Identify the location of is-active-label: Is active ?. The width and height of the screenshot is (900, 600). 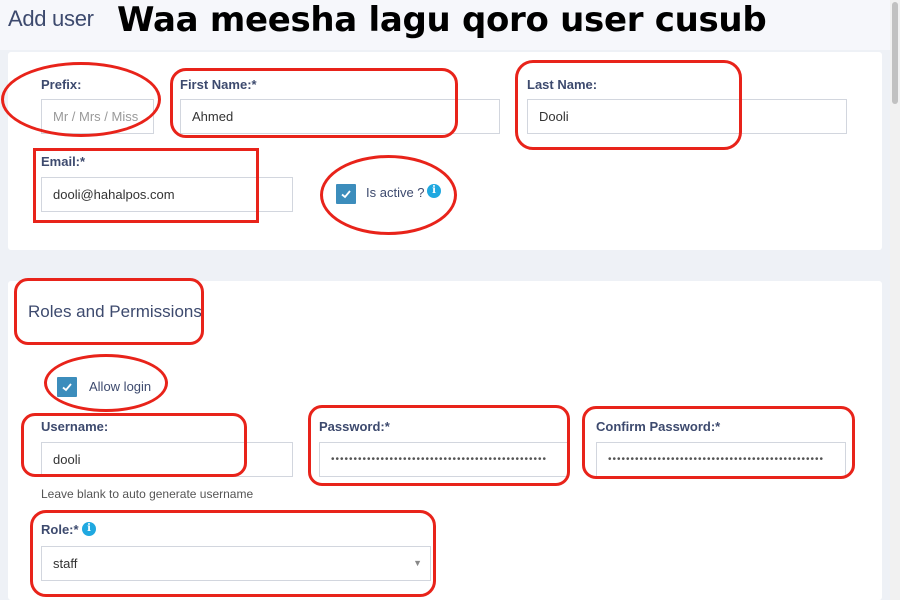
(395, 192).